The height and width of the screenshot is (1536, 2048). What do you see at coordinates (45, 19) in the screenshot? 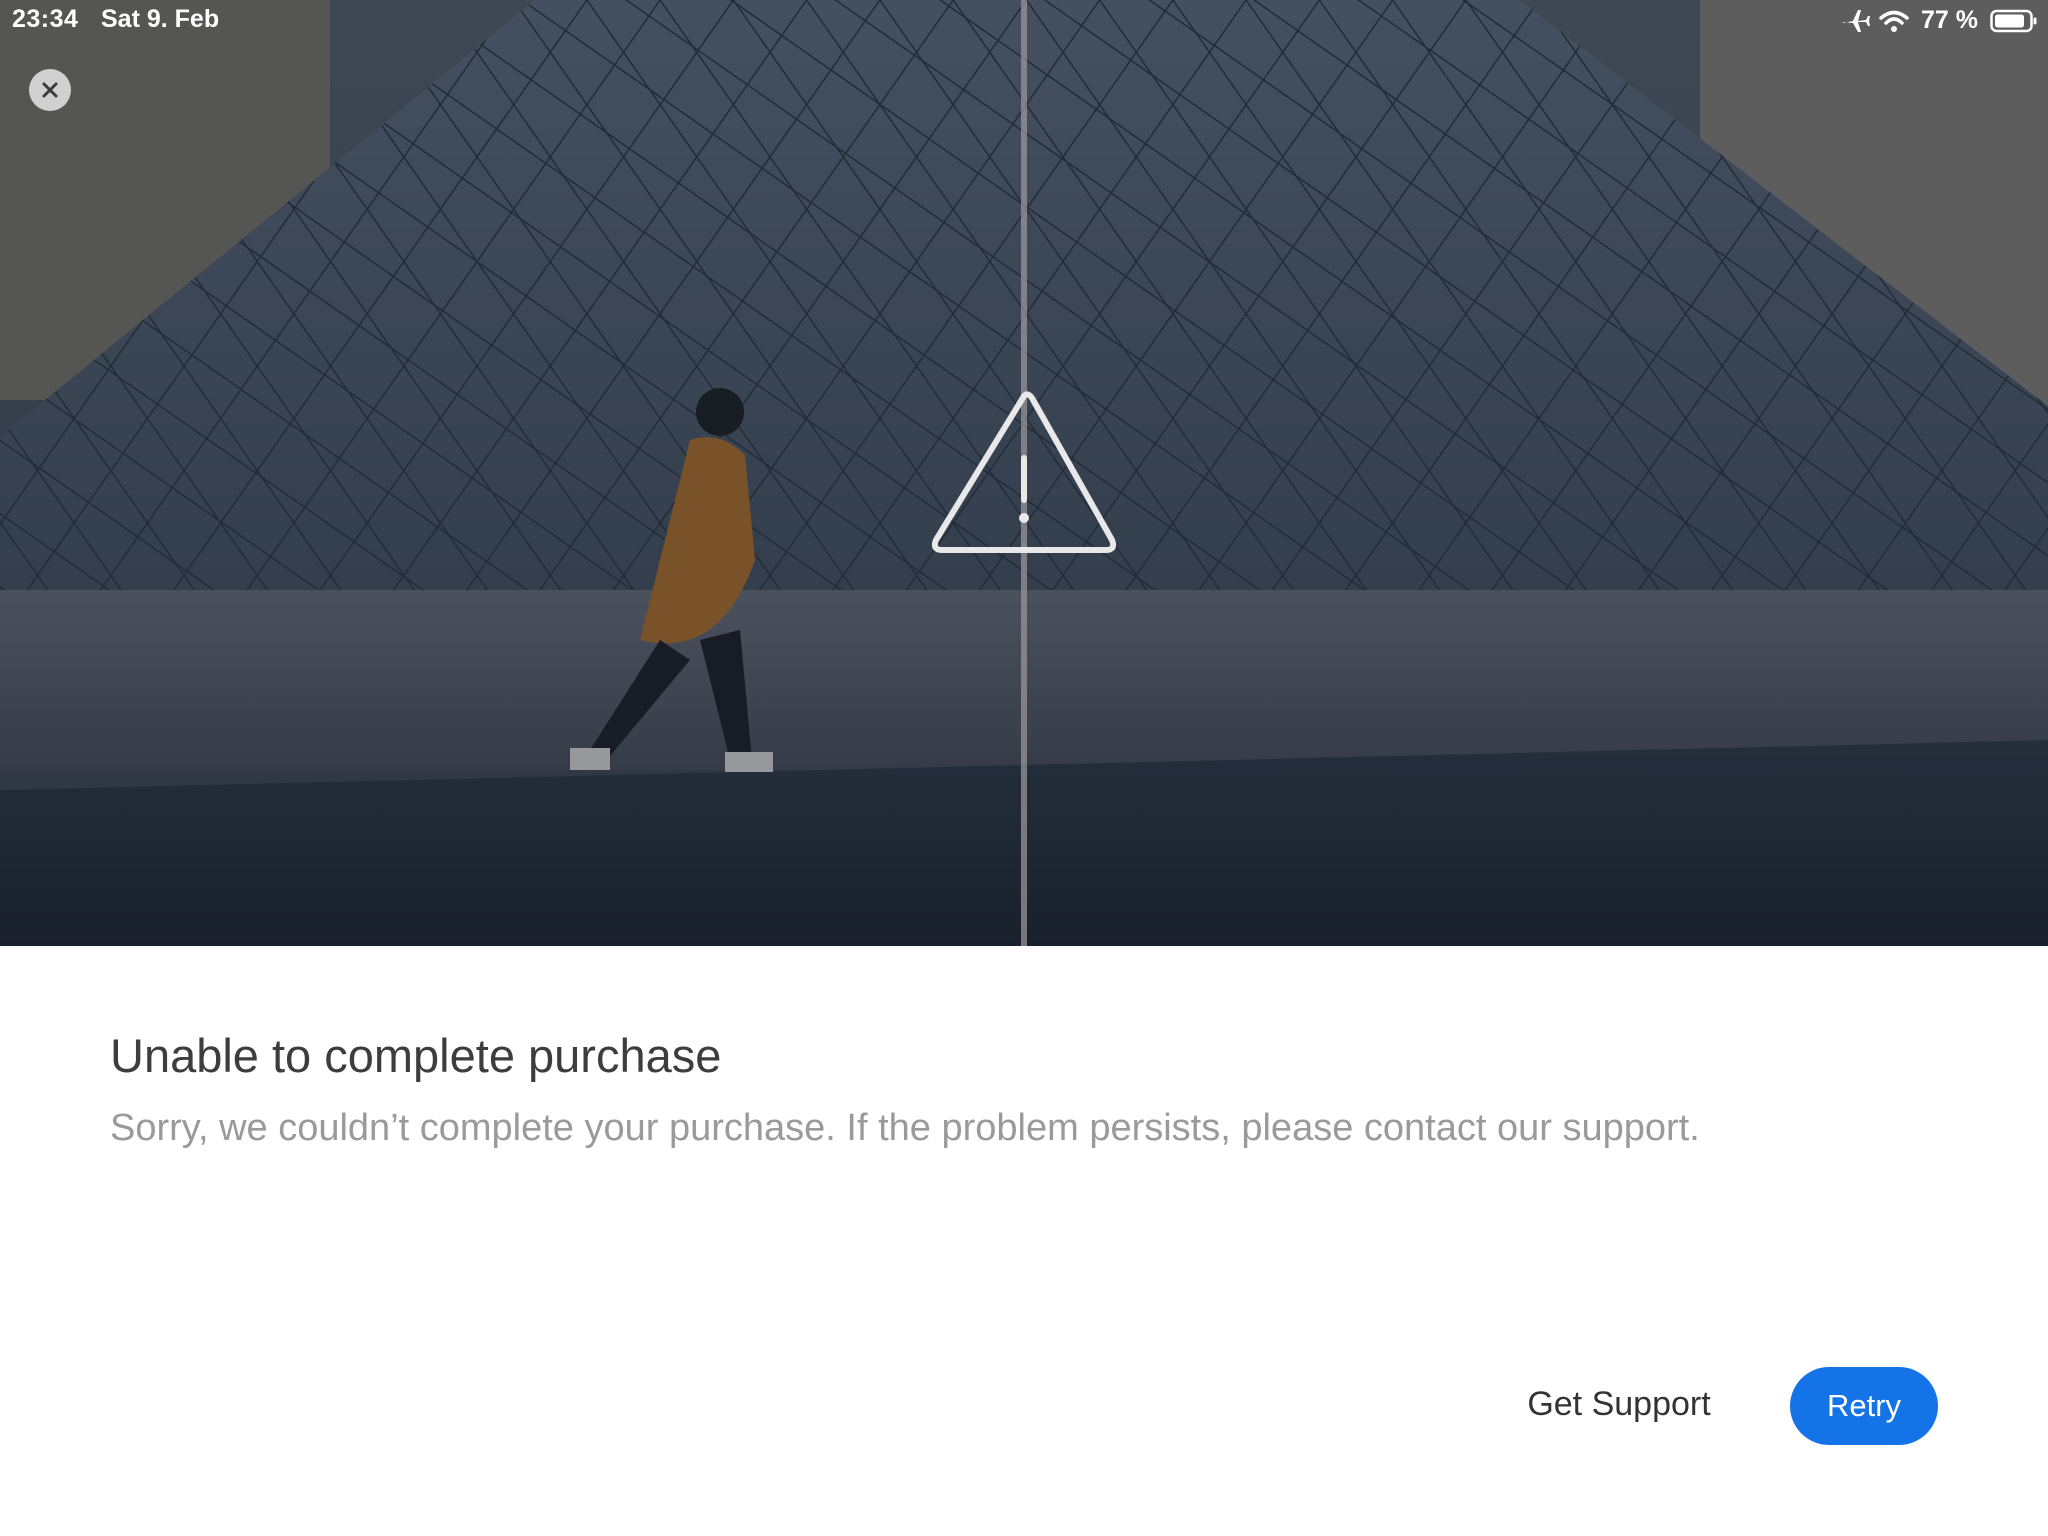
I see `status-time: 23:34` at bounding box center [45, 19].